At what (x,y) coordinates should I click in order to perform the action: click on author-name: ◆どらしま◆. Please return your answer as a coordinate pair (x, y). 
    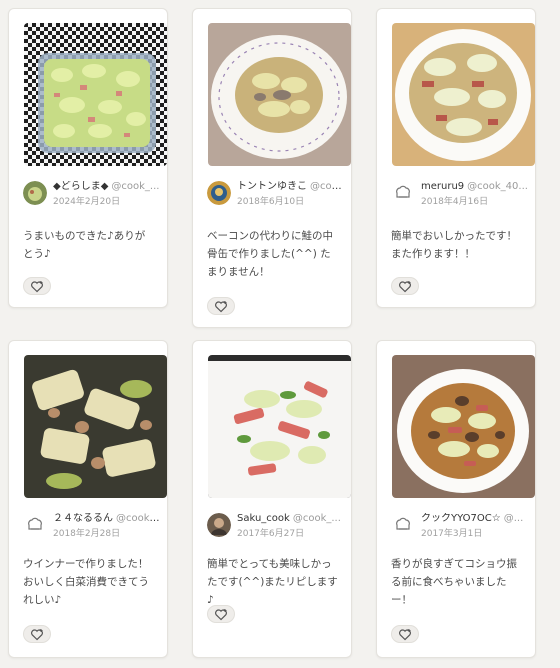
    Looking at the image, I should click on (80, 186).